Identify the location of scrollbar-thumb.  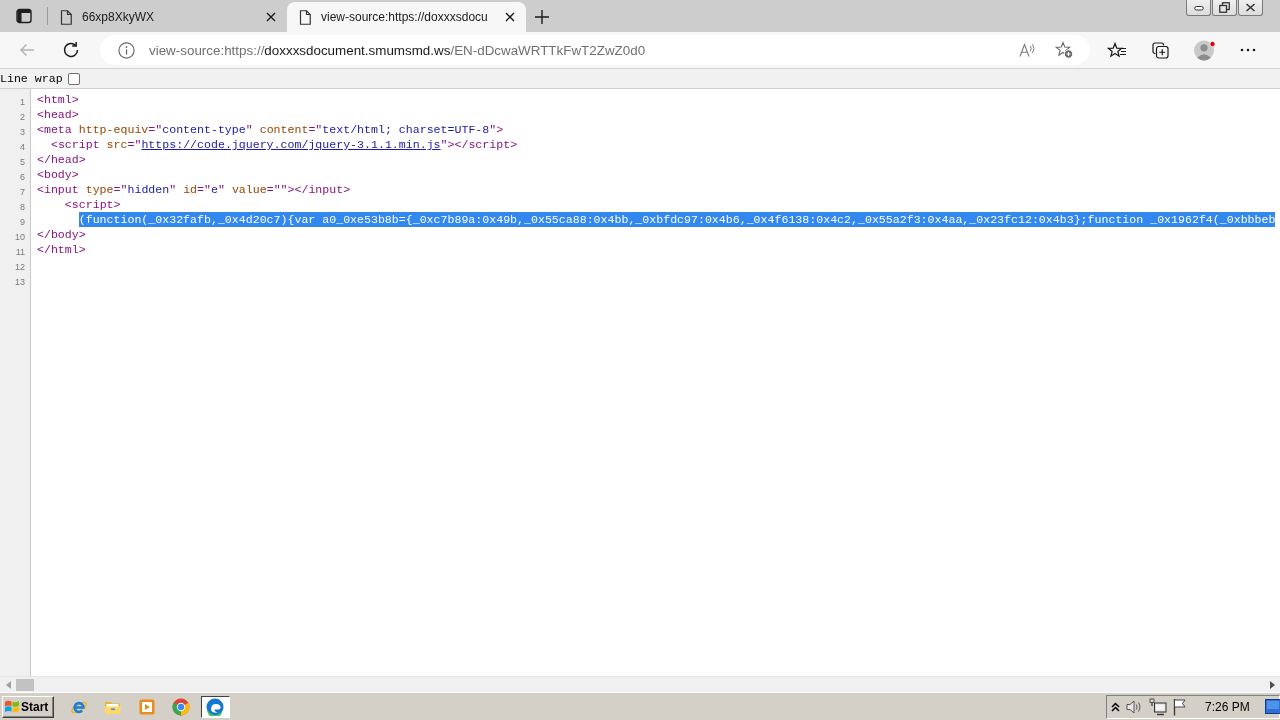
(25, 684).